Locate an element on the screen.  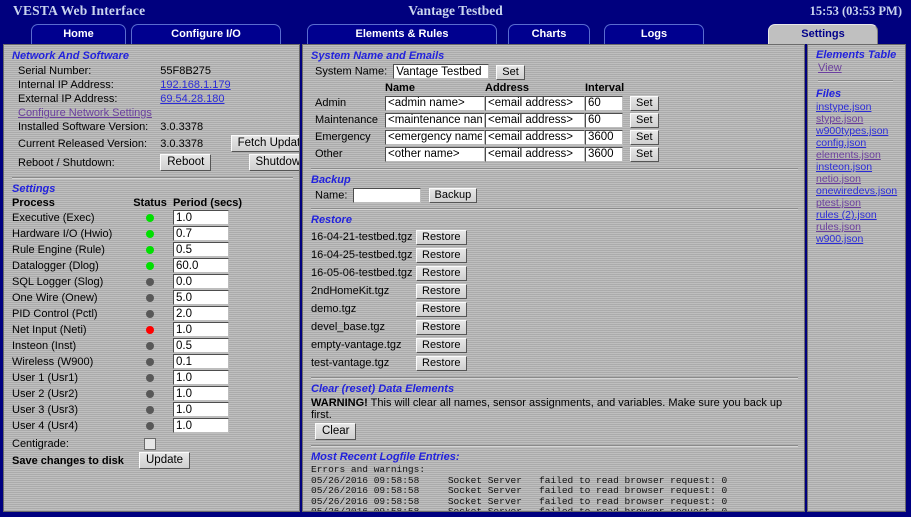
backup-button: Backup is located at coordinates (453, 195).